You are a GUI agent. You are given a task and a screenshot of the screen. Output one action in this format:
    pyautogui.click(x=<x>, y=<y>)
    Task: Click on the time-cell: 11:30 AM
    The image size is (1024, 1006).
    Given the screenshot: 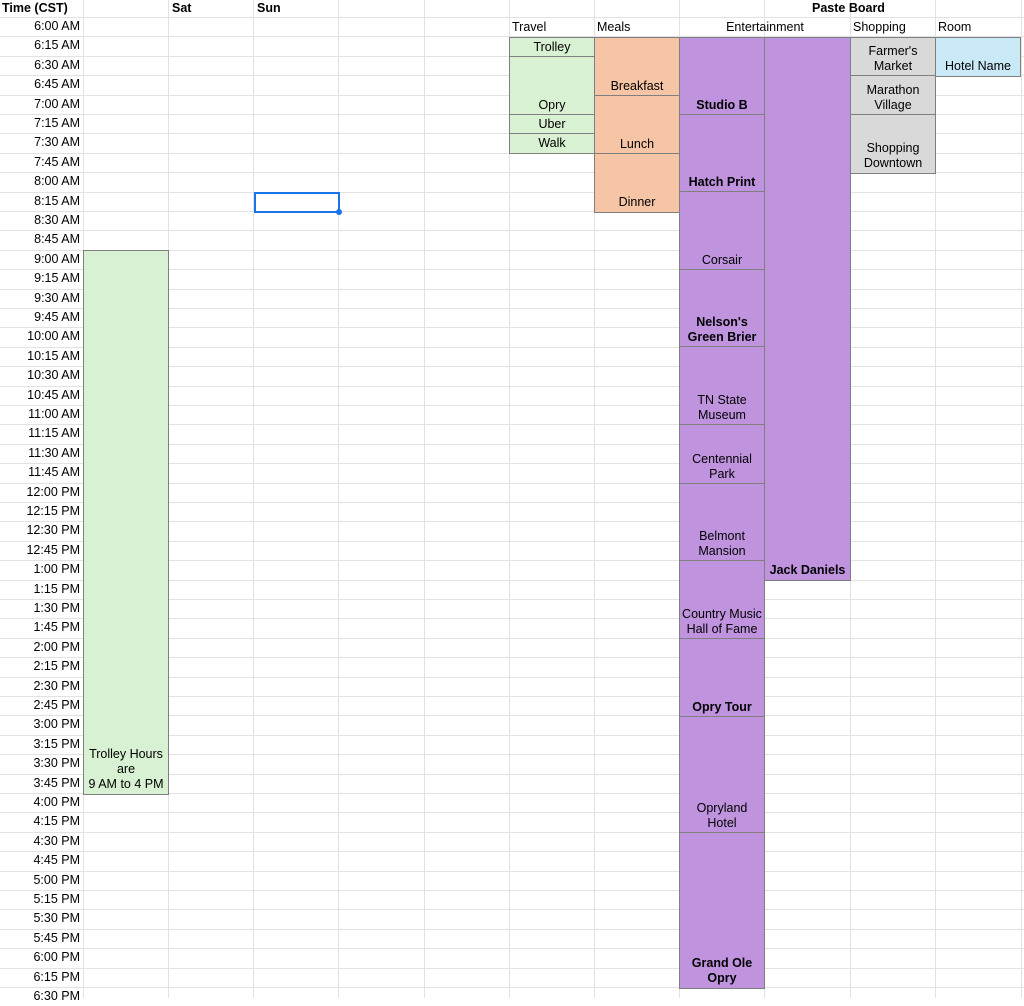 What is the action you would take?
    pyautogui.click(x=40, y=453)
    